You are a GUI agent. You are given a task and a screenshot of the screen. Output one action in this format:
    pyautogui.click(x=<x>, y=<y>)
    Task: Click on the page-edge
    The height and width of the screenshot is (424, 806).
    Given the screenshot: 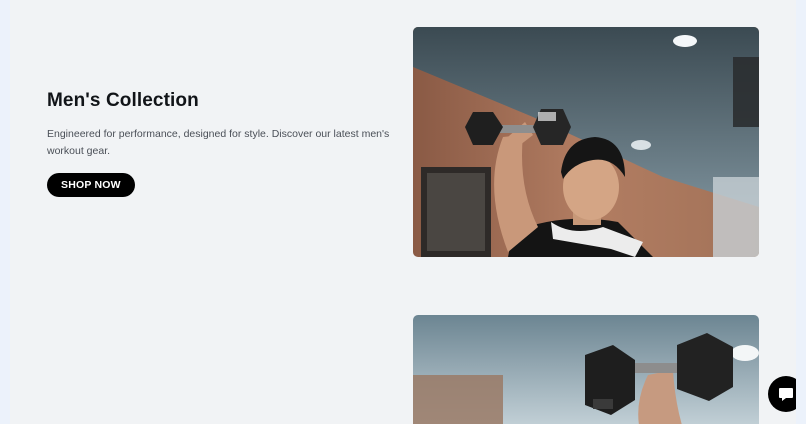 What is the action you would take?
    pyautogui.click(x=801, y=212)
    